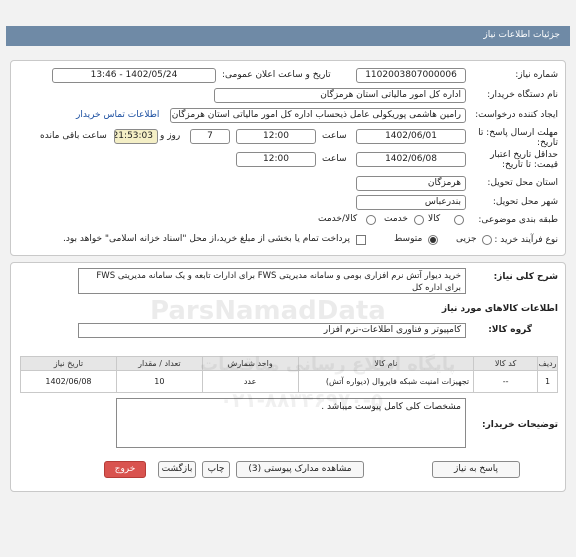 Image resolution: width=576 pixels, height=557 pixels. I want to click on category-label: طبقه بندی موضوعی:, so click(518, 220).